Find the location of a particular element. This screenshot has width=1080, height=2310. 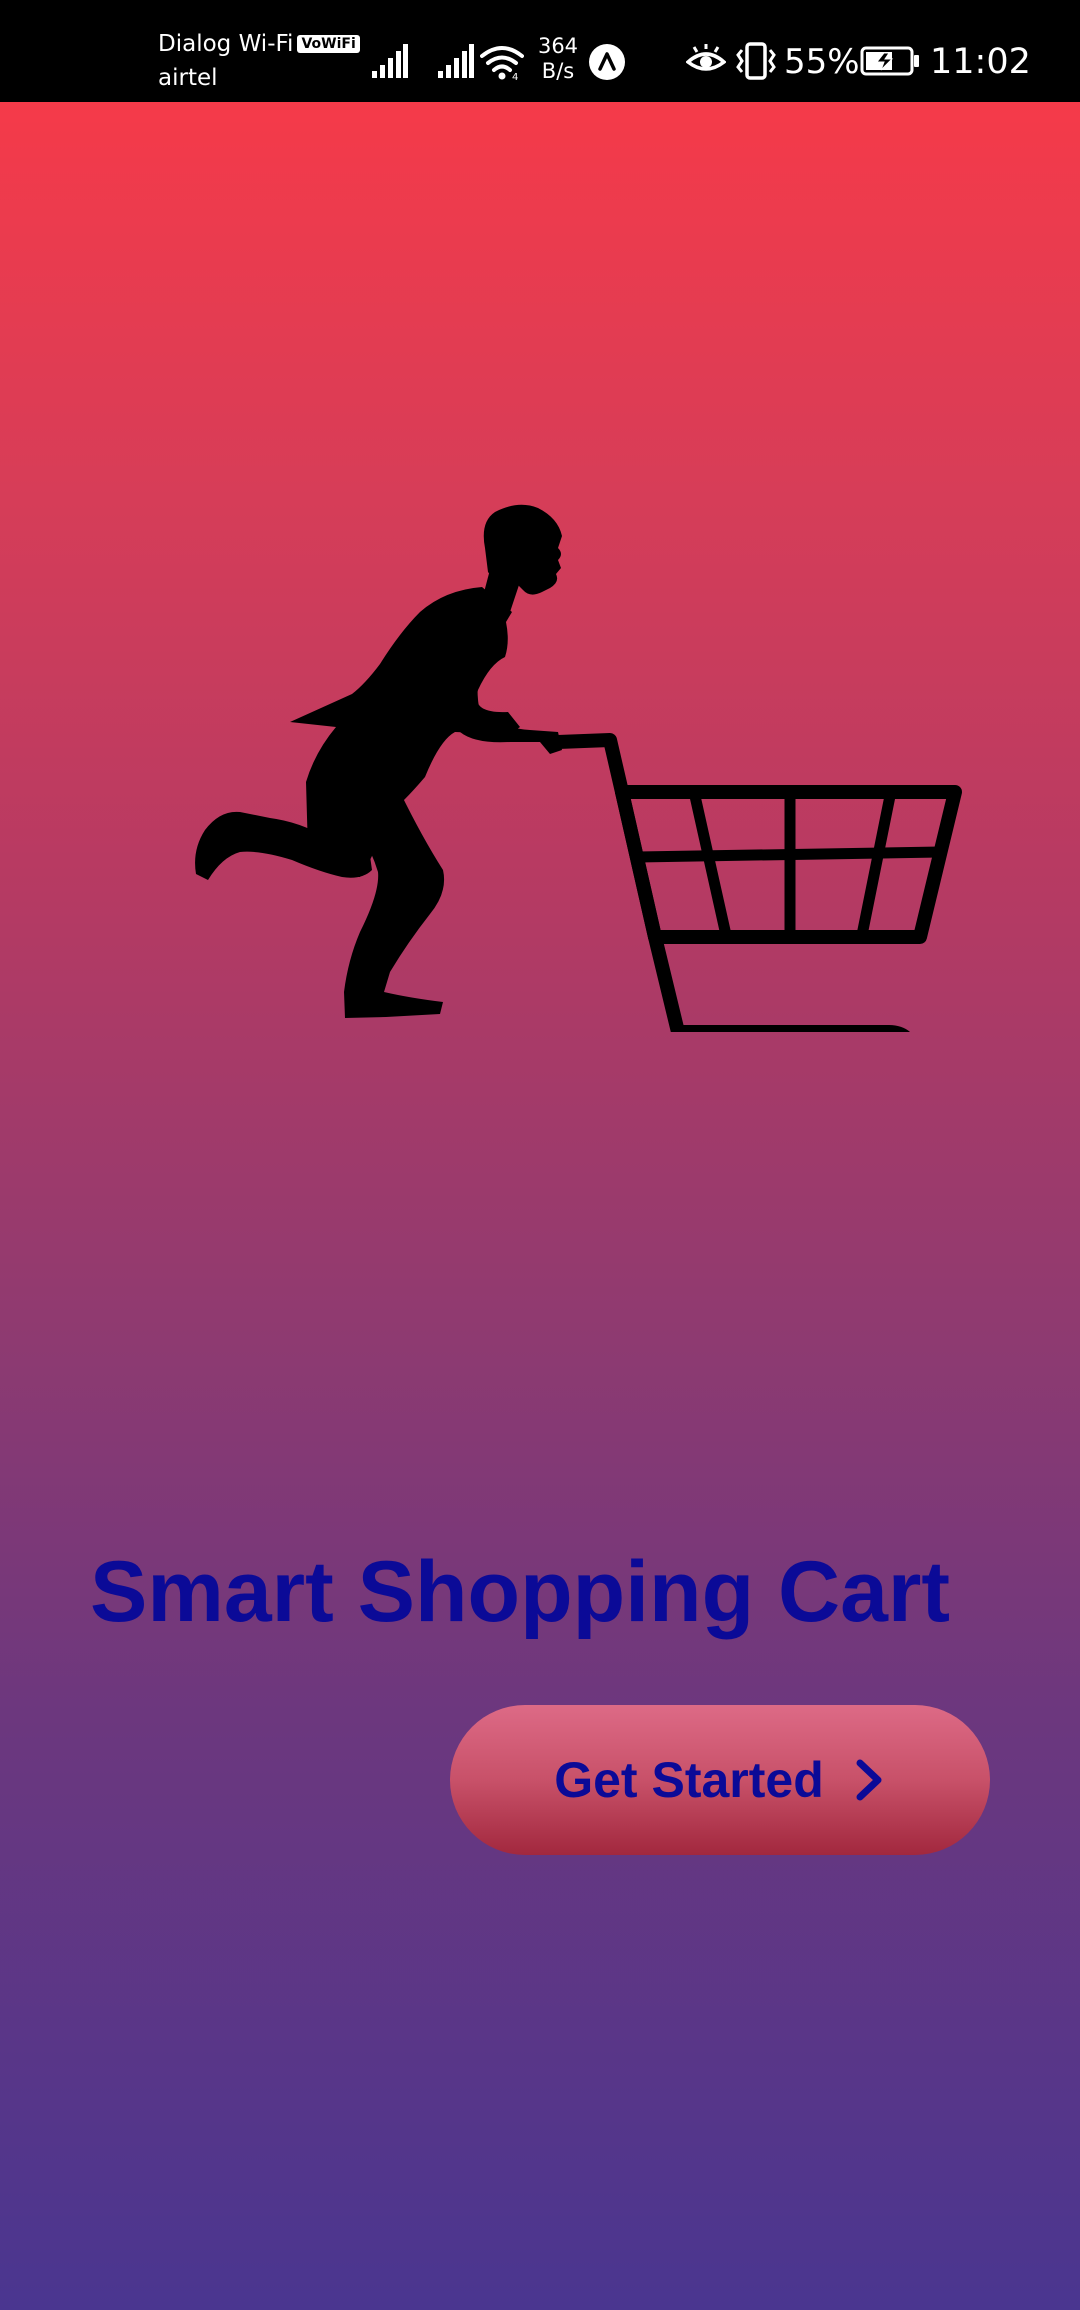

vibrate-icon is located at coordinates (756, 61).